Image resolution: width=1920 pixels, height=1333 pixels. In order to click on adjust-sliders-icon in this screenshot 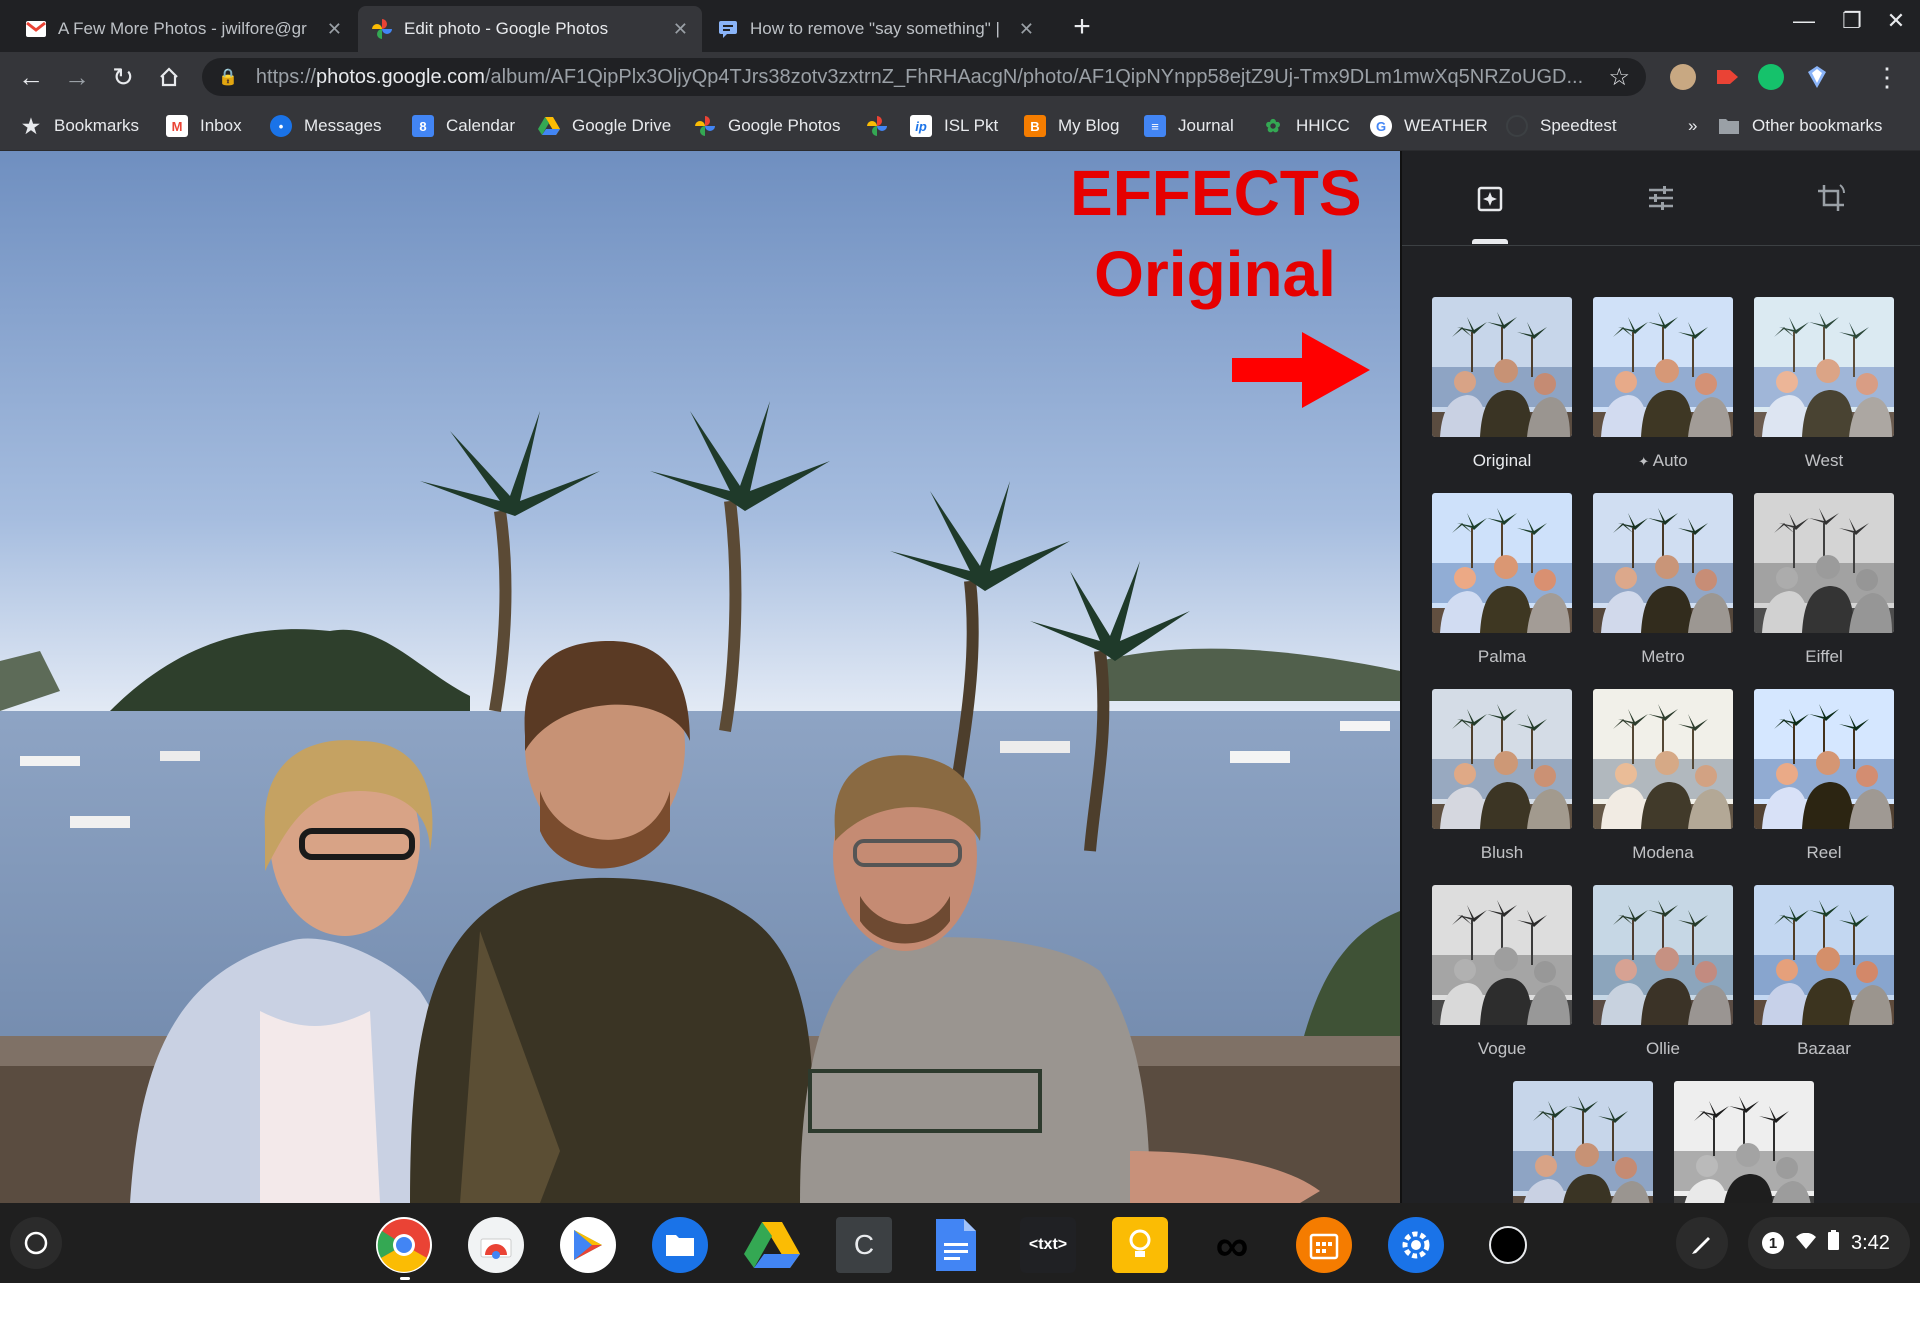, I will do `click(1661, 198)`.